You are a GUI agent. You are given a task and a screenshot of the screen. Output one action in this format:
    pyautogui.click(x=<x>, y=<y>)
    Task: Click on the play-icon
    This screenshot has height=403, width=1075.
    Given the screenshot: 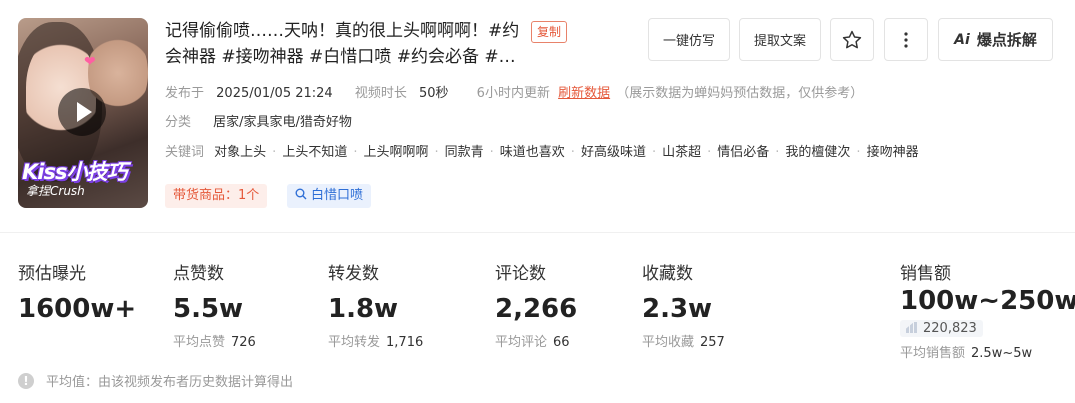 What is the action you would take?
    pyautogui.click(x=82, y=112)
    